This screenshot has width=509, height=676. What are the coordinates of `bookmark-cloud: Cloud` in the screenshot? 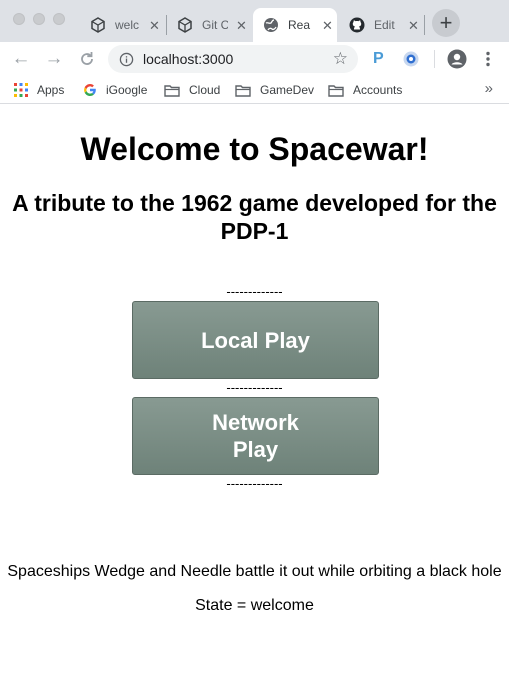 It's located at (192, 90).